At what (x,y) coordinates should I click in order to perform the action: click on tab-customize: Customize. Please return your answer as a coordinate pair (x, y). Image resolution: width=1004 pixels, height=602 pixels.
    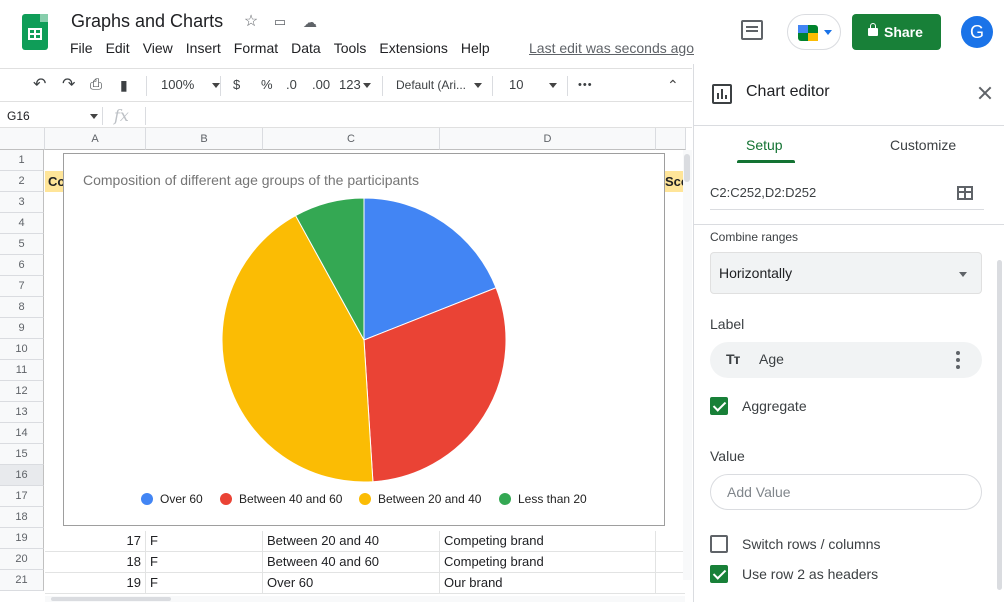
    Looking at the image, I should click on (923, 145).